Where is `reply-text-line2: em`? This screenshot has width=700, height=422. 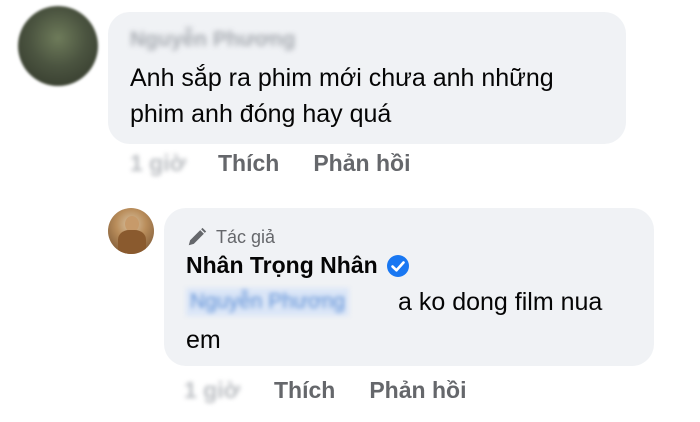 reply-text-line2: em is located at coordinates (203, 340).